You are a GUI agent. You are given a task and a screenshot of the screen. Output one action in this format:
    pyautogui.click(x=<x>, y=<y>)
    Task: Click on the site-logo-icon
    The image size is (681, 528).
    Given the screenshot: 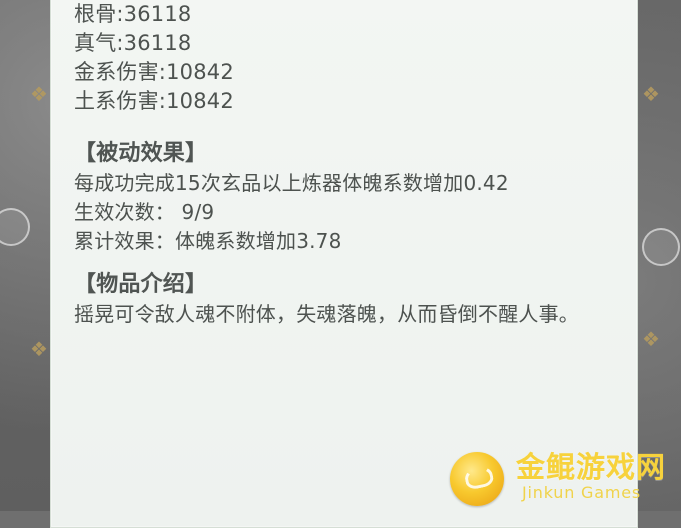 What is the action you would take?
    pyautogui.click(x=477, y=479)
    